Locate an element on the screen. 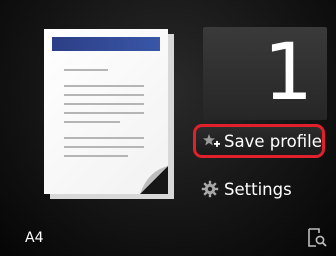 Image resolution: width=336 pixels, height=256 pixels. paper-curl is located at coordinates (154, 180).